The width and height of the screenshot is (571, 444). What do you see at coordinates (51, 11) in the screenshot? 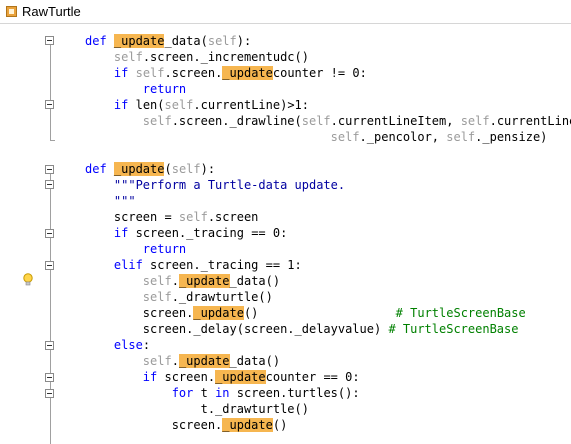
I see `class-name-label: RawTurtle` at bounding box center [51, 11].